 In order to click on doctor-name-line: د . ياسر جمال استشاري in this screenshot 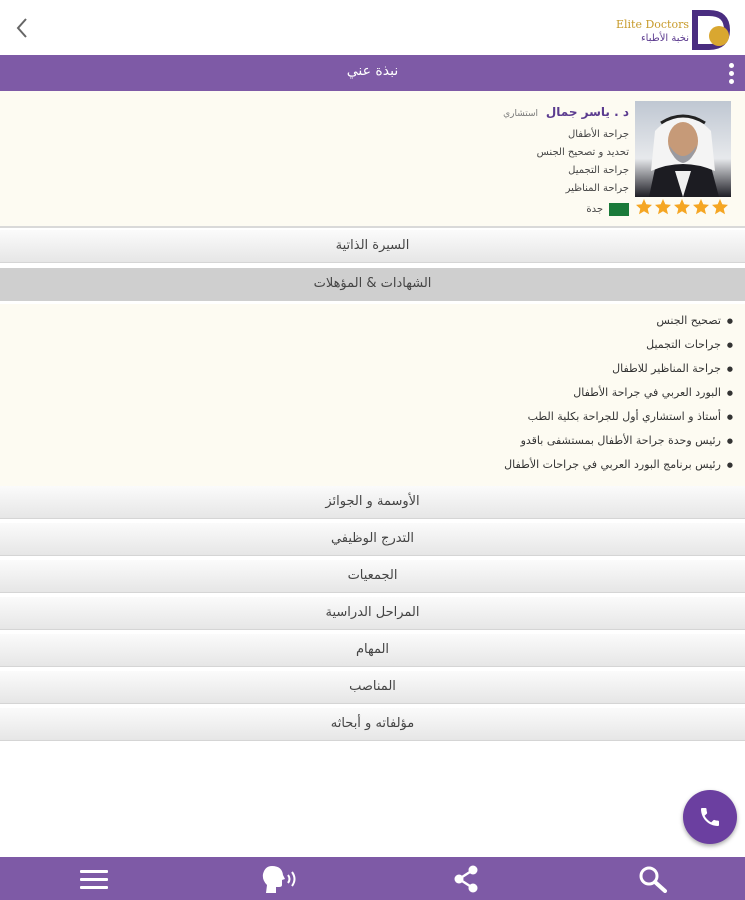, I will do `click(566, 112)`.